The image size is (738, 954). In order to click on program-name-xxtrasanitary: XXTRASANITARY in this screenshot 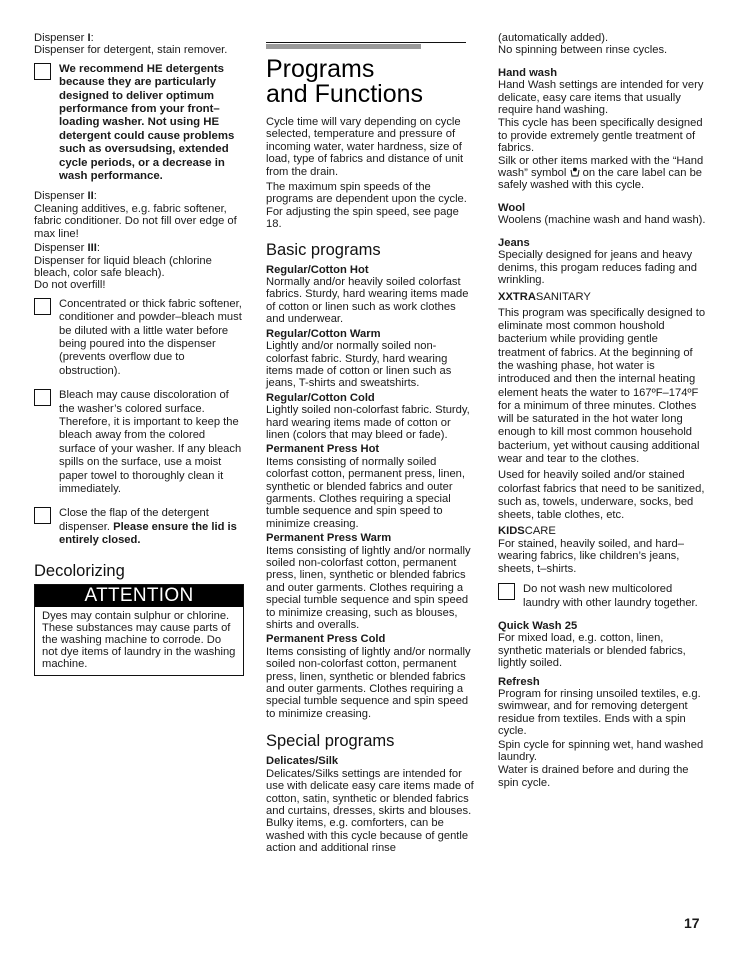, I will do `click(544, 297)`.